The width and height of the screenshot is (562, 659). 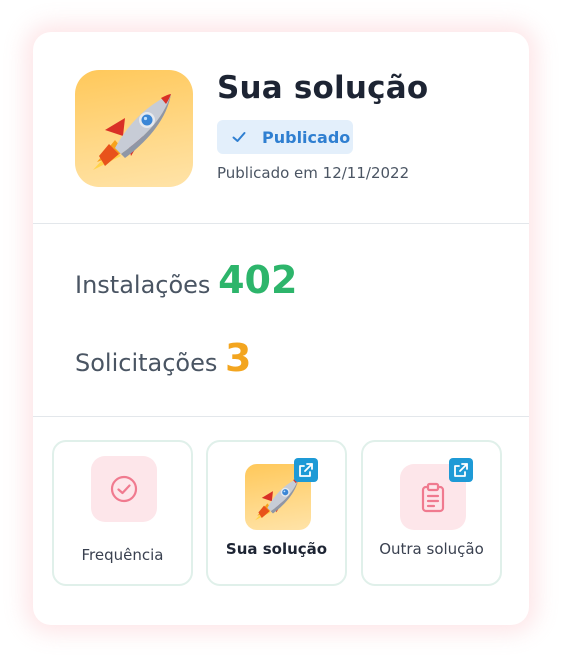 I want to click on status-badge: Publicado, so click(x=285, y=137).